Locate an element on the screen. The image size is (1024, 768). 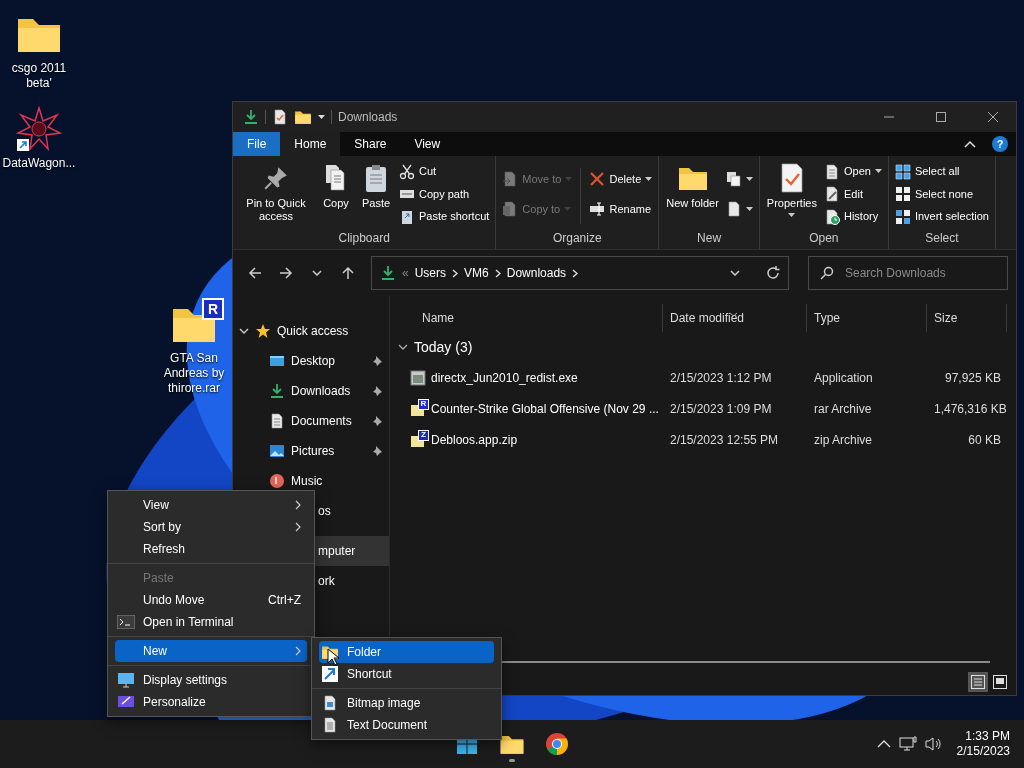
group-label: Organize is located at coordinates (577, 238).